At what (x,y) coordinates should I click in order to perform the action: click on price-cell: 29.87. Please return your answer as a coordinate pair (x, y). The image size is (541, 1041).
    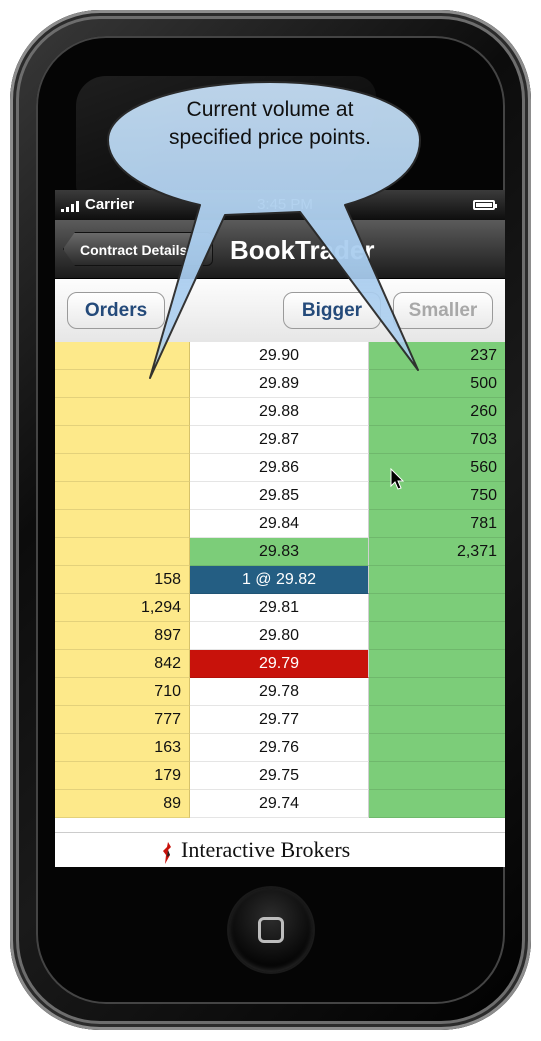
    Looking at the image, I should click on (279, 440).